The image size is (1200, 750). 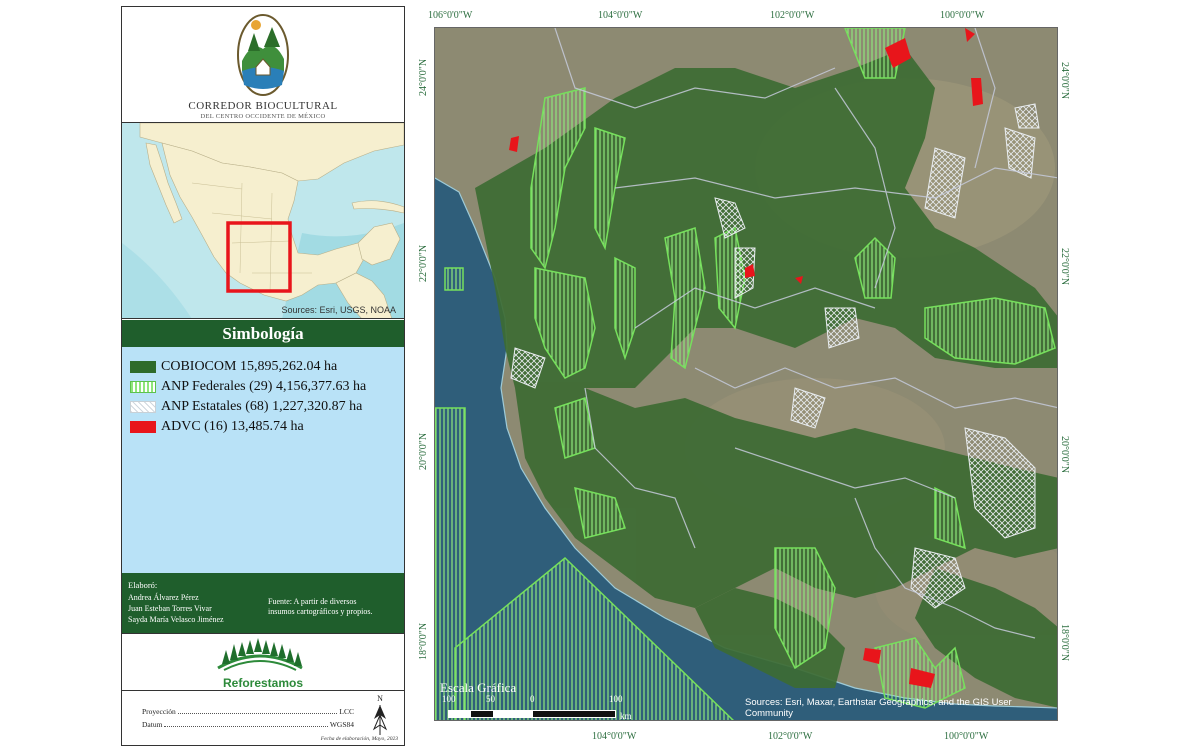 I want to click on legend-title: Simbología, so click(x=263, y=333).